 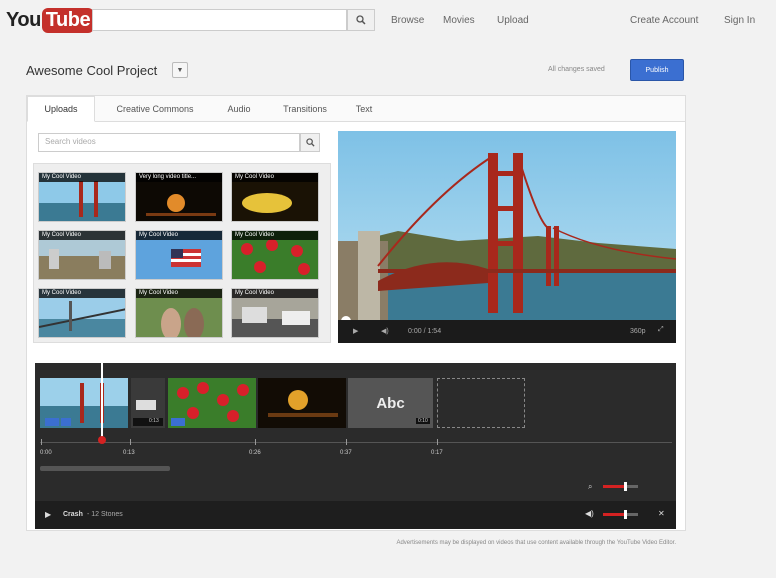 What do you see at coordinates (255, 453) in the screenshot?
I see `ruler-label: 0:26` at bounding box center [255, 453].